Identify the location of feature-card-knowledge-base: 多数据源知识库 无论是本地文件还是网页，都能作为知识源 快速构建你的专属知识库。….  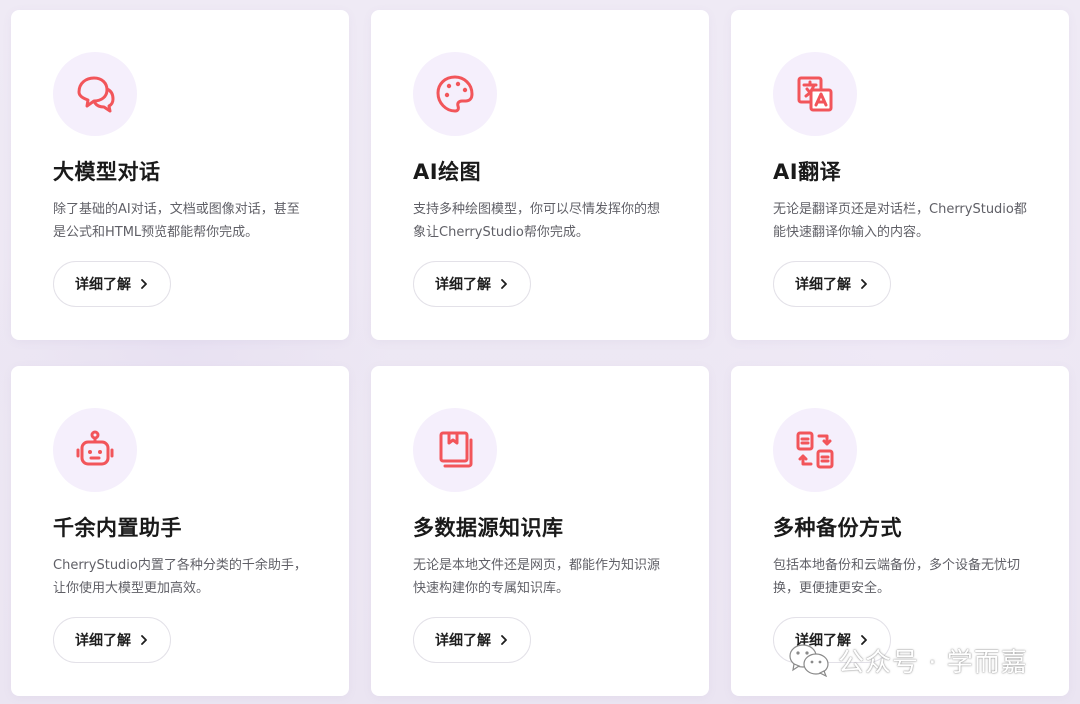
(540, 531).